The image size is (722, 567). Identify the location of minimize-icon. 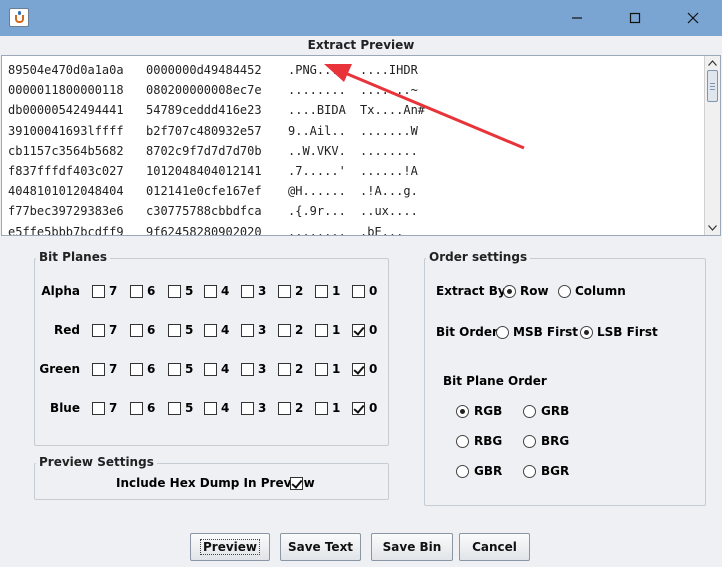
(577, 18).